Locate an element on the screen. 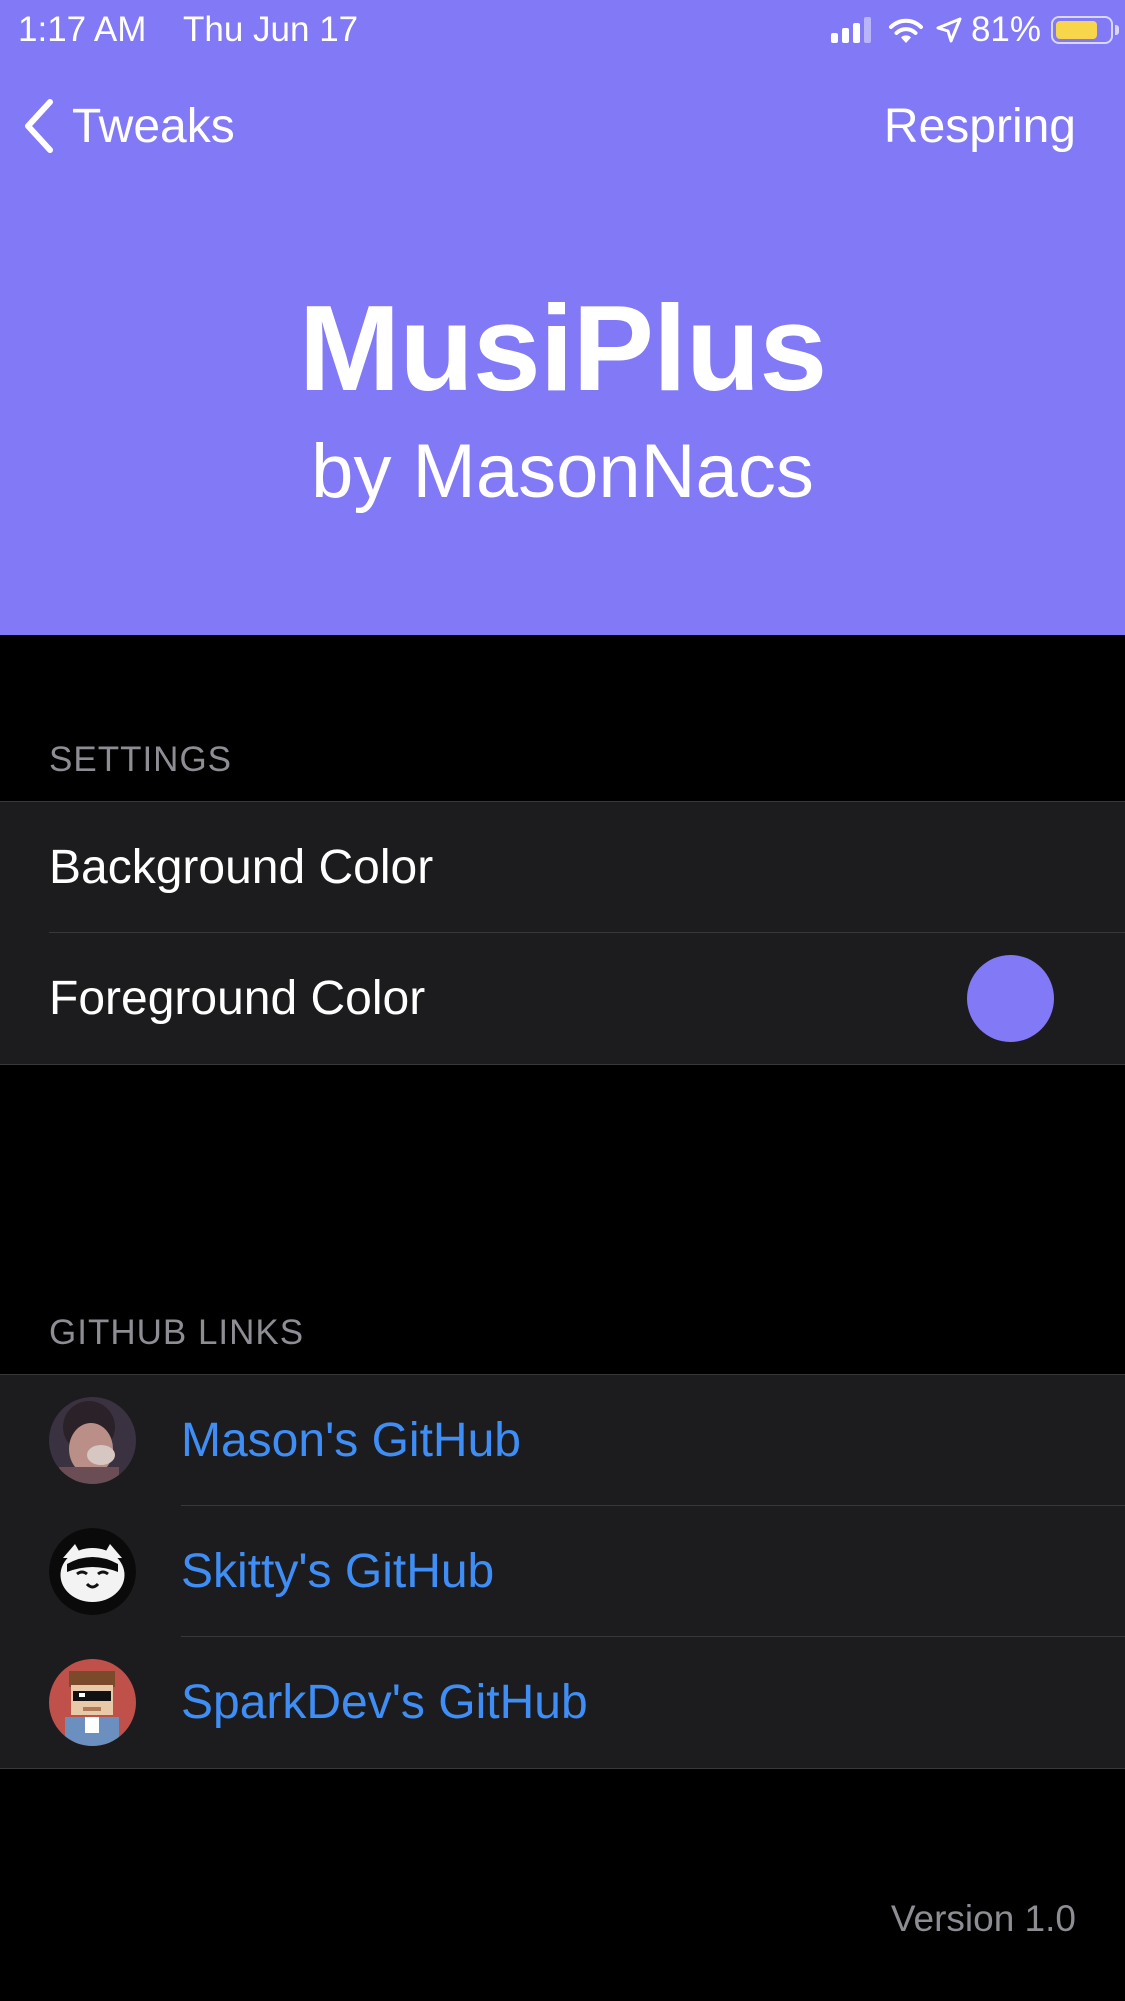 The image size is (1125, 2001). back-button-label: Tweaks is located at coordinates (153, 126).